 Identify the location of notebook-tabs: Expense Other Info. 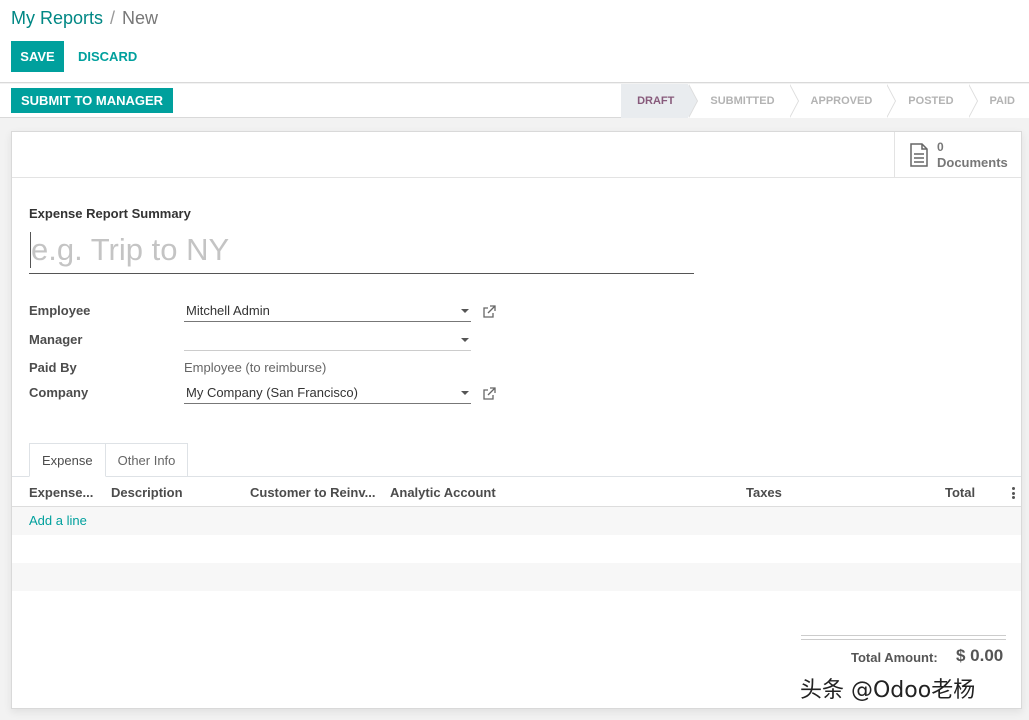
(109, 460).